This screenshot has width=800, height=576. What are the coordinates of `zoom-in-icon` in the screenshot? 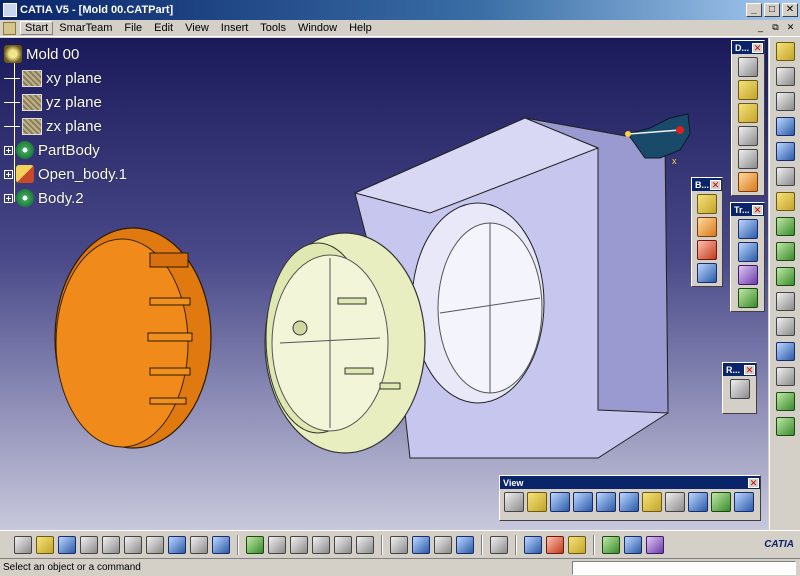 It's located at (606, 502).